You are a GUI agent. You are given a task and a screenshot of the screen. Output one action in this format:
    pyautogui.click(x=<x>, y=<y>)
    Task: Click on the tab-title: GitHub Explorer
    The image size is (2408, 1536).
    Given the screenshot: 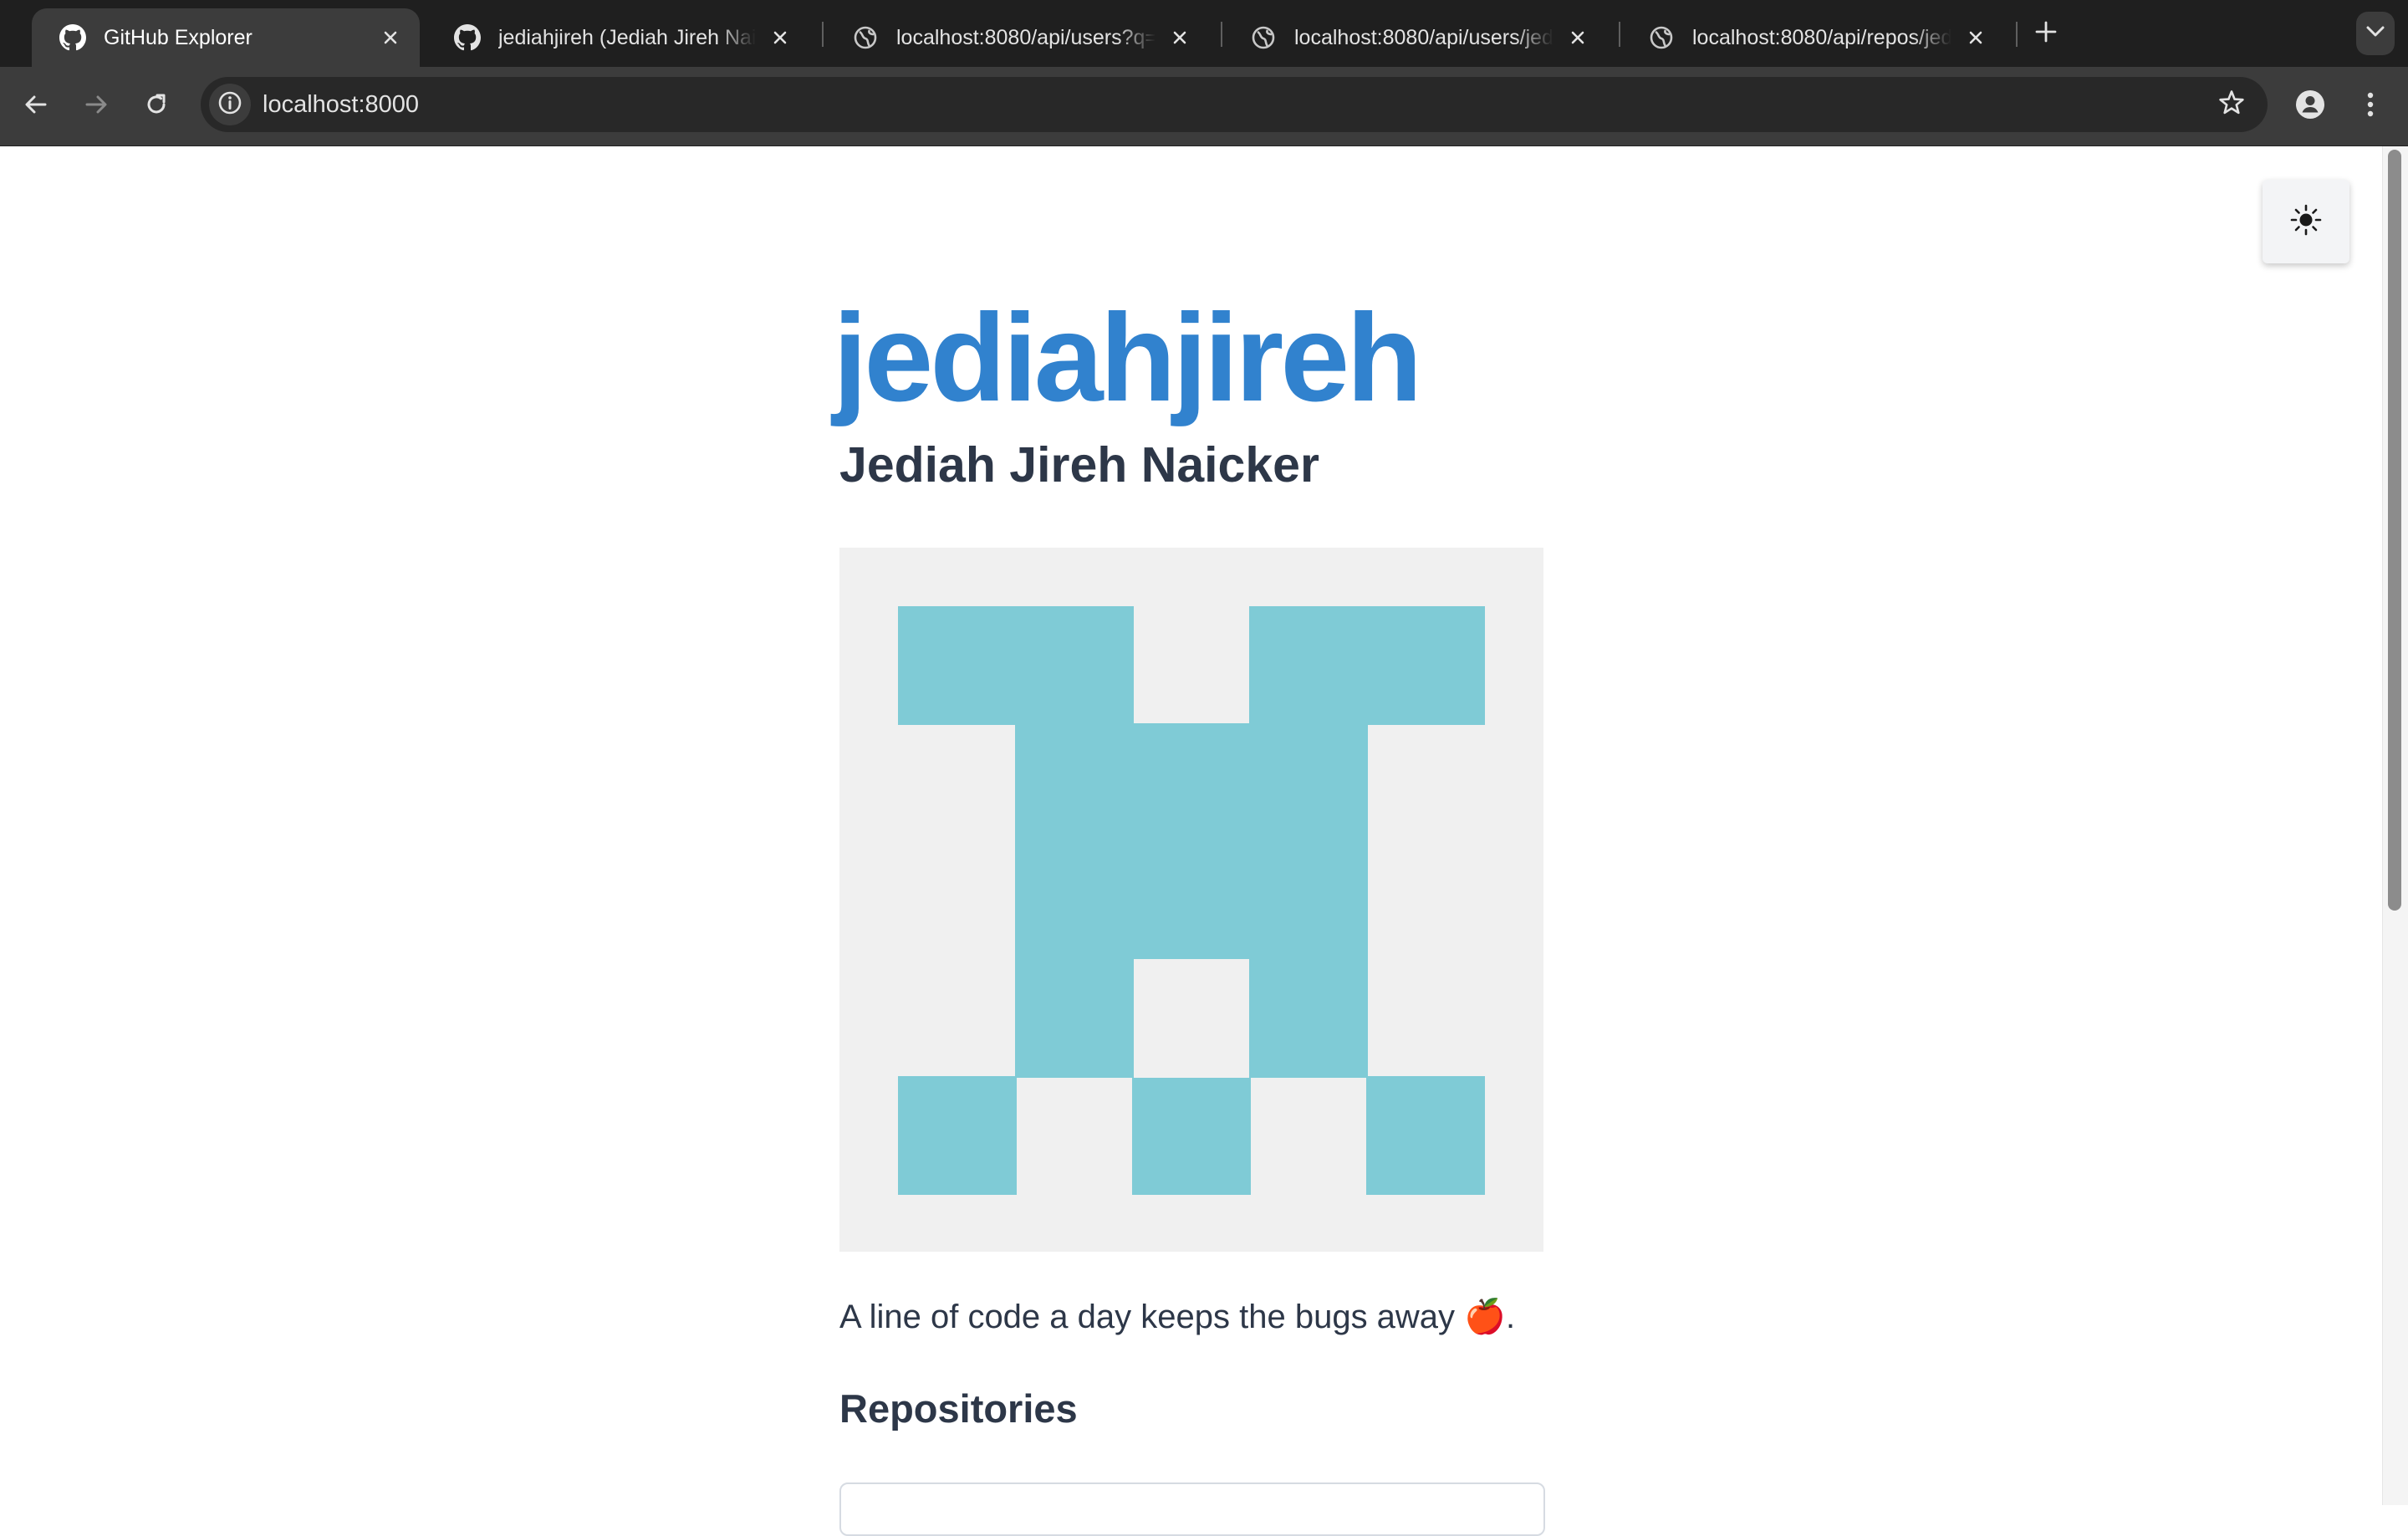 What is the action you would take?
    pyautogui.click(x=178, y=37)
    